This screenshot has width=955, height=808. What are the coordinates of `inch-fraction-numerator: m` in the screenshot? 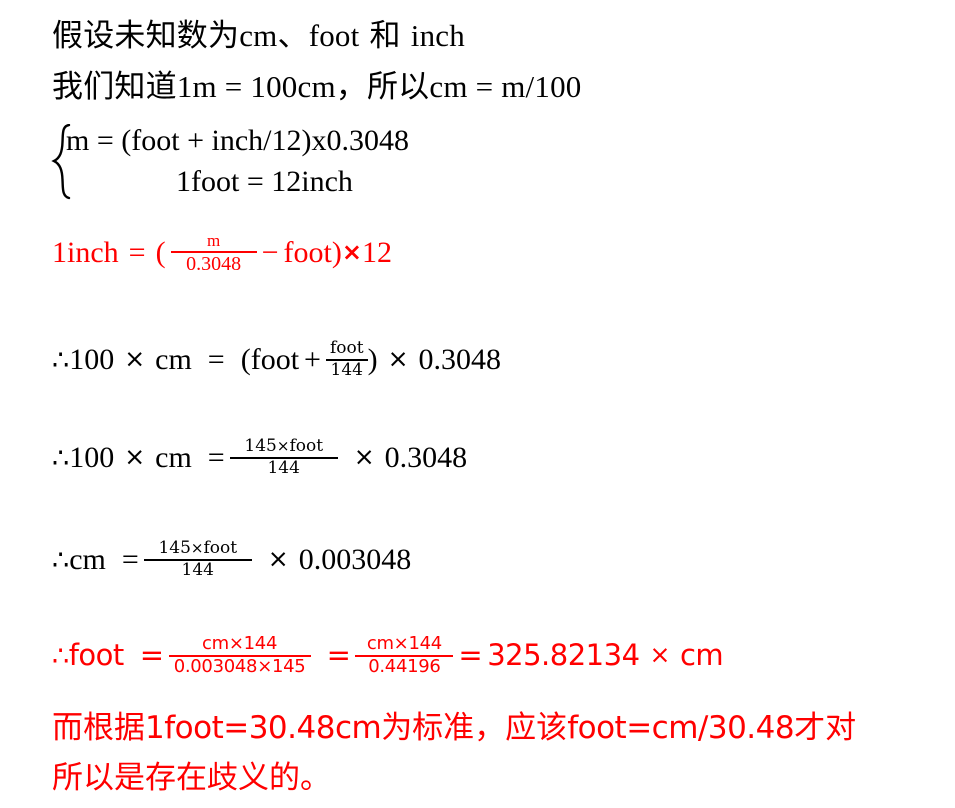 It's located at (213, 240).